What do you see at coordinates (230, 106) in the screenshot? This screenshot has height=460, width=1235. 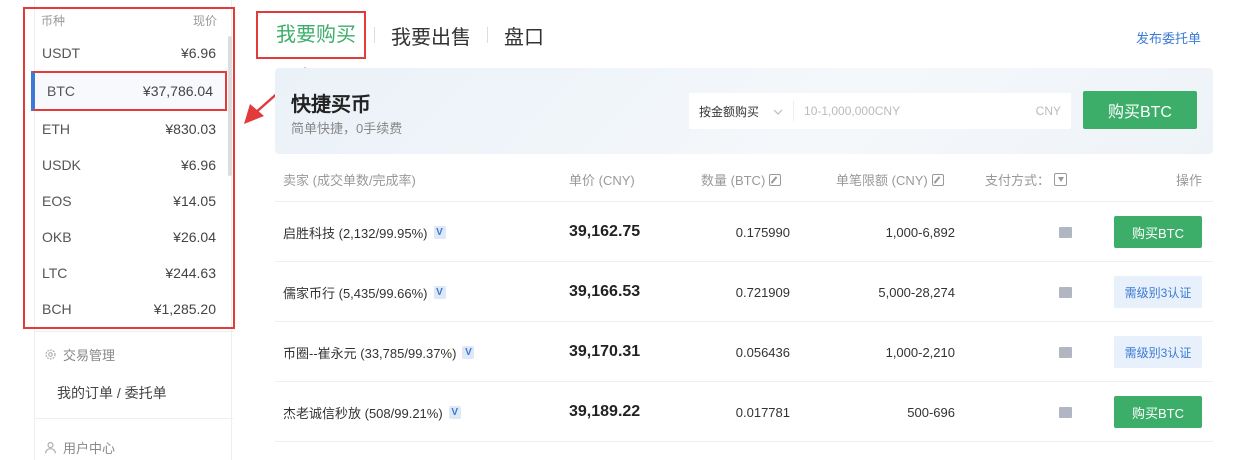 I see `coin-list-scrollbar` at bounding box center [230, 106].